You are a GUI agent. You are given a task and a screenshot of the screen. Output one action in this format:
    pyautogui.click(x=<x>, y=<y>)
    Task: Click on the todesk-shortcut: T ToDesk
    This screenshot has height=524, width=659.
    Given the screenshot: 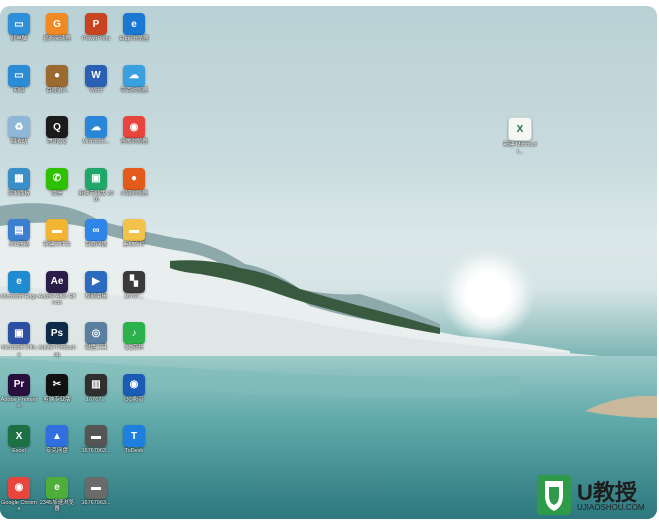 What is the action you would take?
    pyautogui.click(x=134, y=447)
    